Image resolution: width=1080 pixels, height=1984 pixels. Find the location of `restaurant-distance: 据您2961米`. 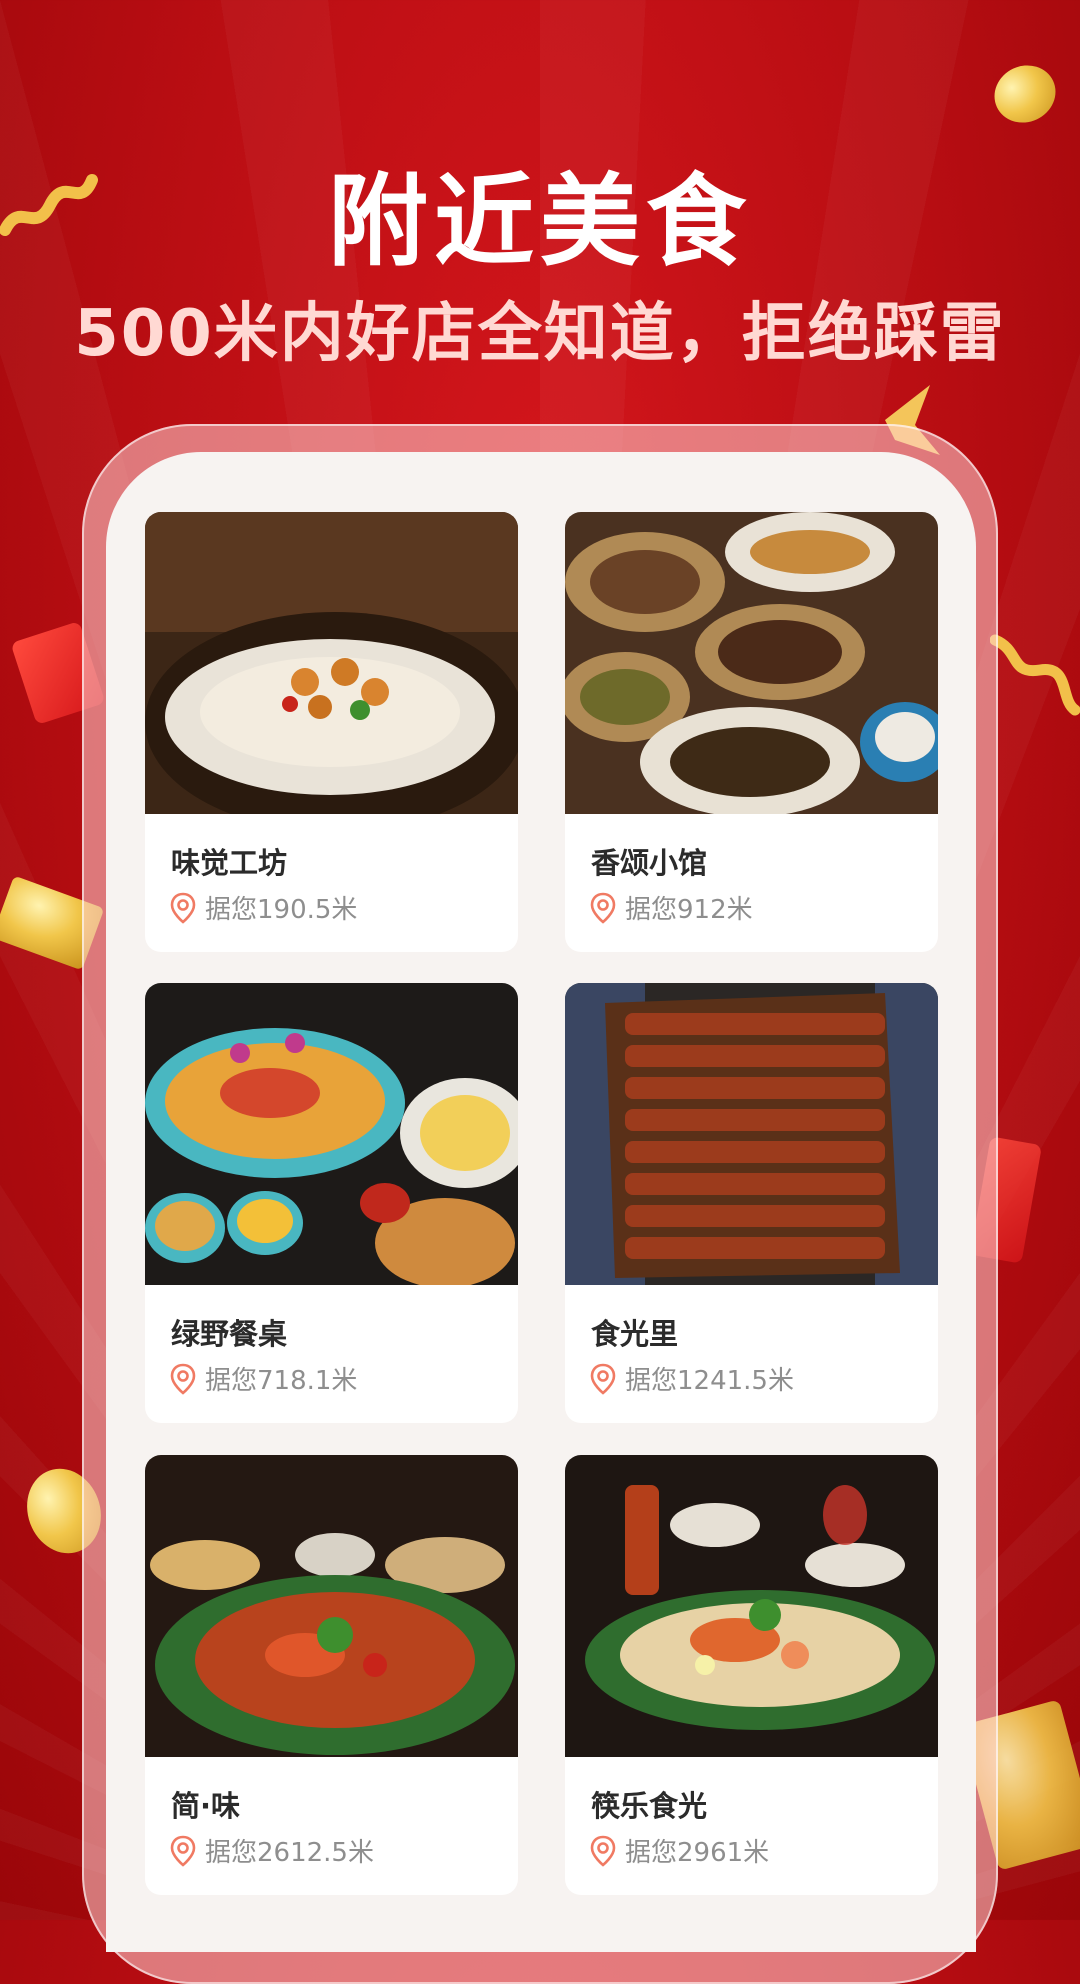

restaurant-distance: 据您2961米 is located at coordinates (697, 1853).